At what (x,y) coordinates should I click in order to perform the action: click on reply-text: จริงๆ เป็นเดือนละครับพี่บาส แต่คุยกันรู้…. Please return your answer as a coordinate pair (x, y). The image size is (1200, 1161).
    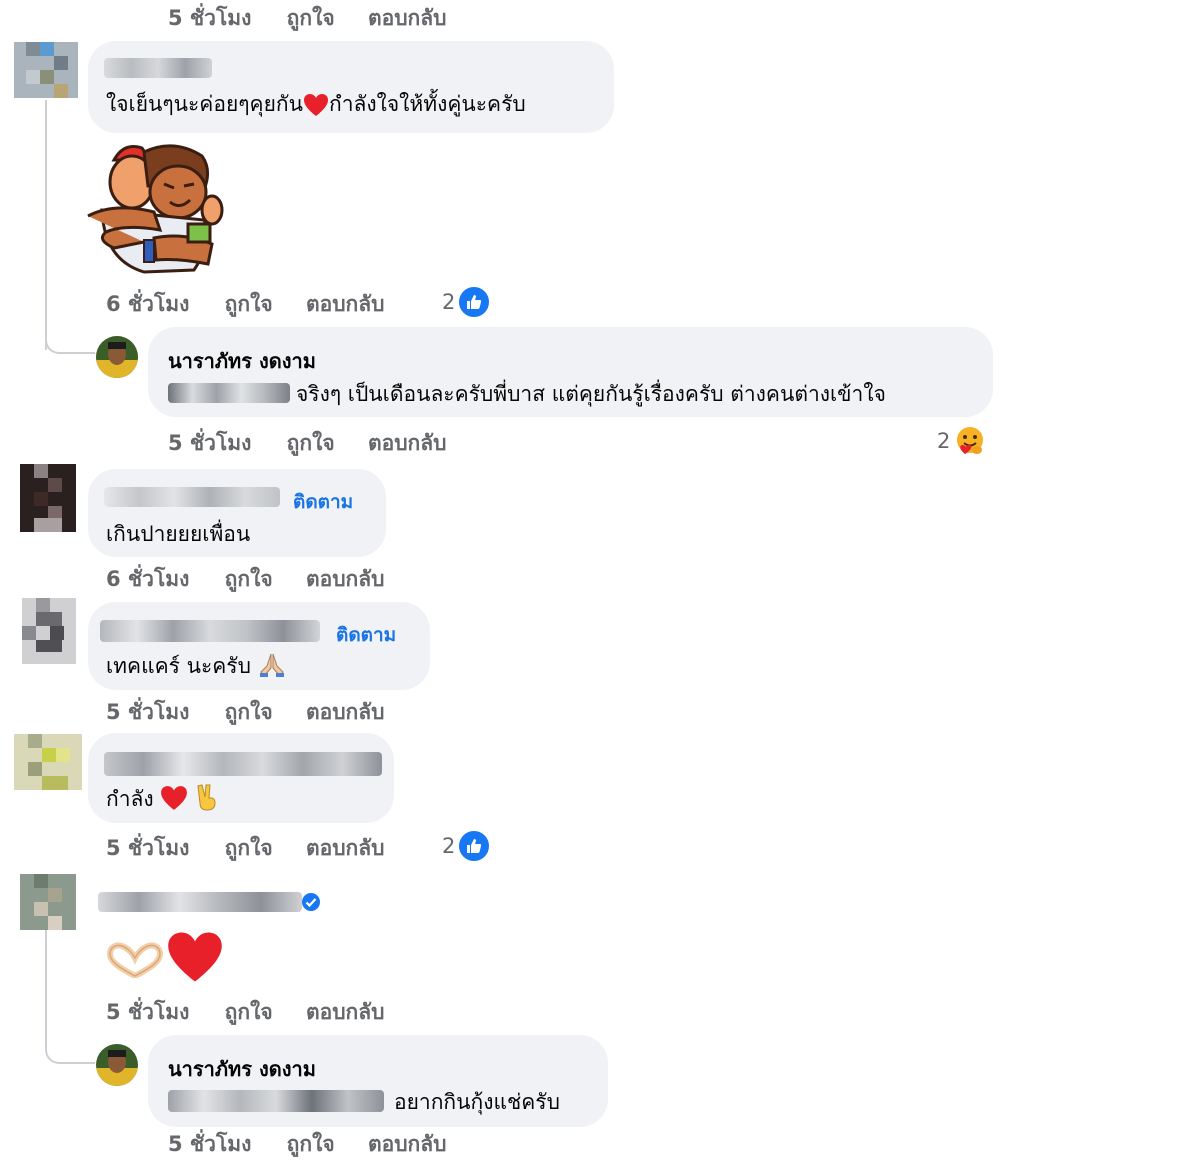
    Looking at the image, I should click on (591, 394).